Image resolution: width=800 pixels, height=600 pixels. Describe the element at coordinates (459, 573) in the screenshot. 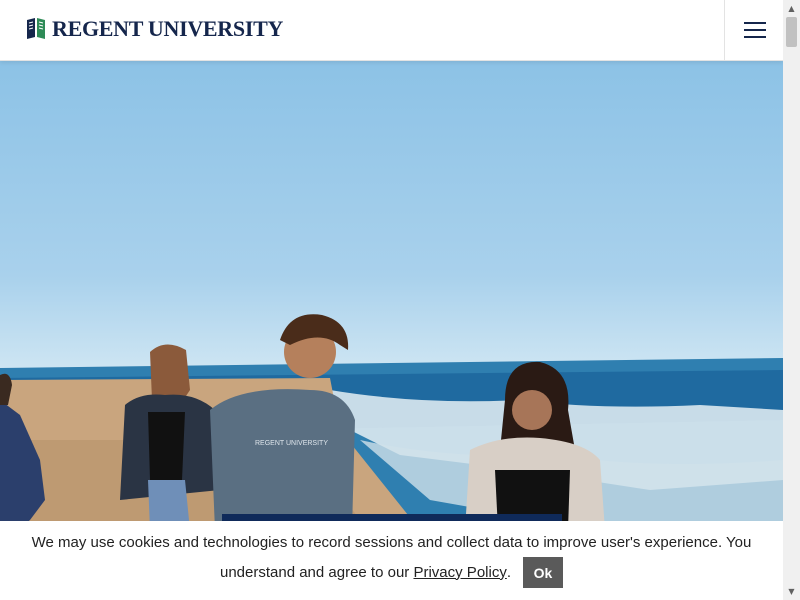

I see `privacy-policy-link: Privacy Policy` at that location.